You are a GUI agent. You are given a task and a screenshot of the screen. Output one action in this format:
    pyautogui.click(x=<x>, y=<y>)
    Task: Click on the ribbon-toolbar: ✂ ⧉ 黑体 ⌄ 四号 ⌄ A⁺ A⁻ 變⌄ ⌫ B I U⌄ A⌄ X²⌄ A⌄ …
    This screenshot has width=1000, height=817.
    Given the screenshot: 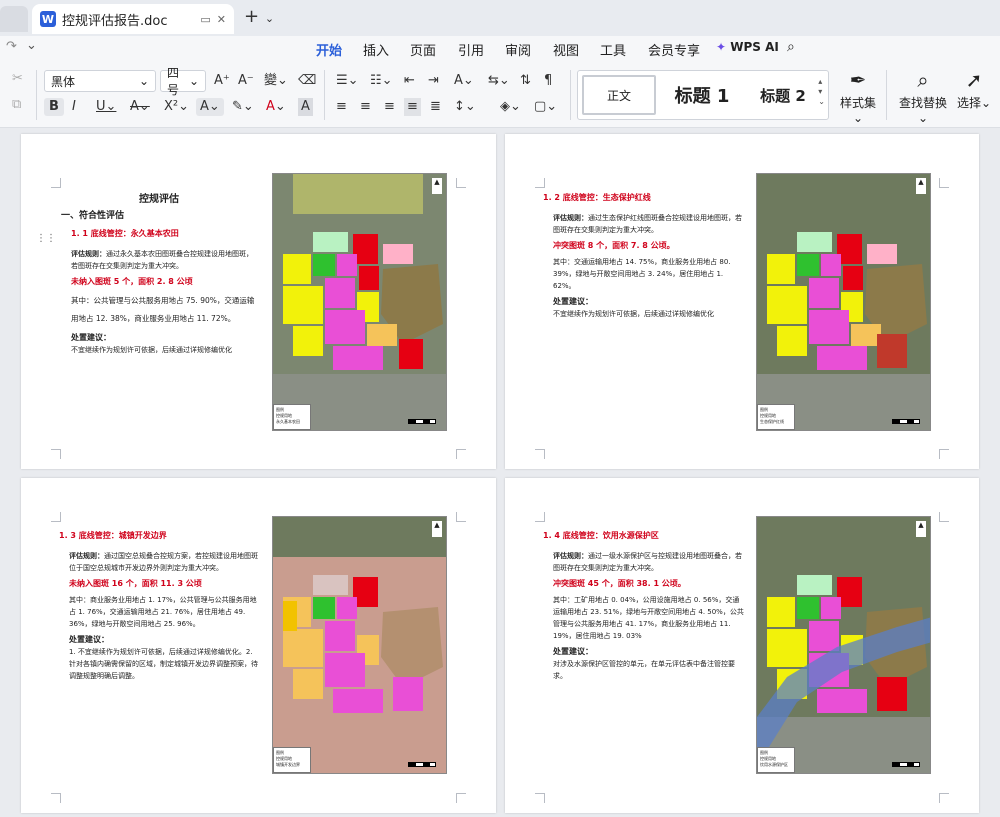 What is the action you would take?
    pyautogui.click(x=500, y=95)
    